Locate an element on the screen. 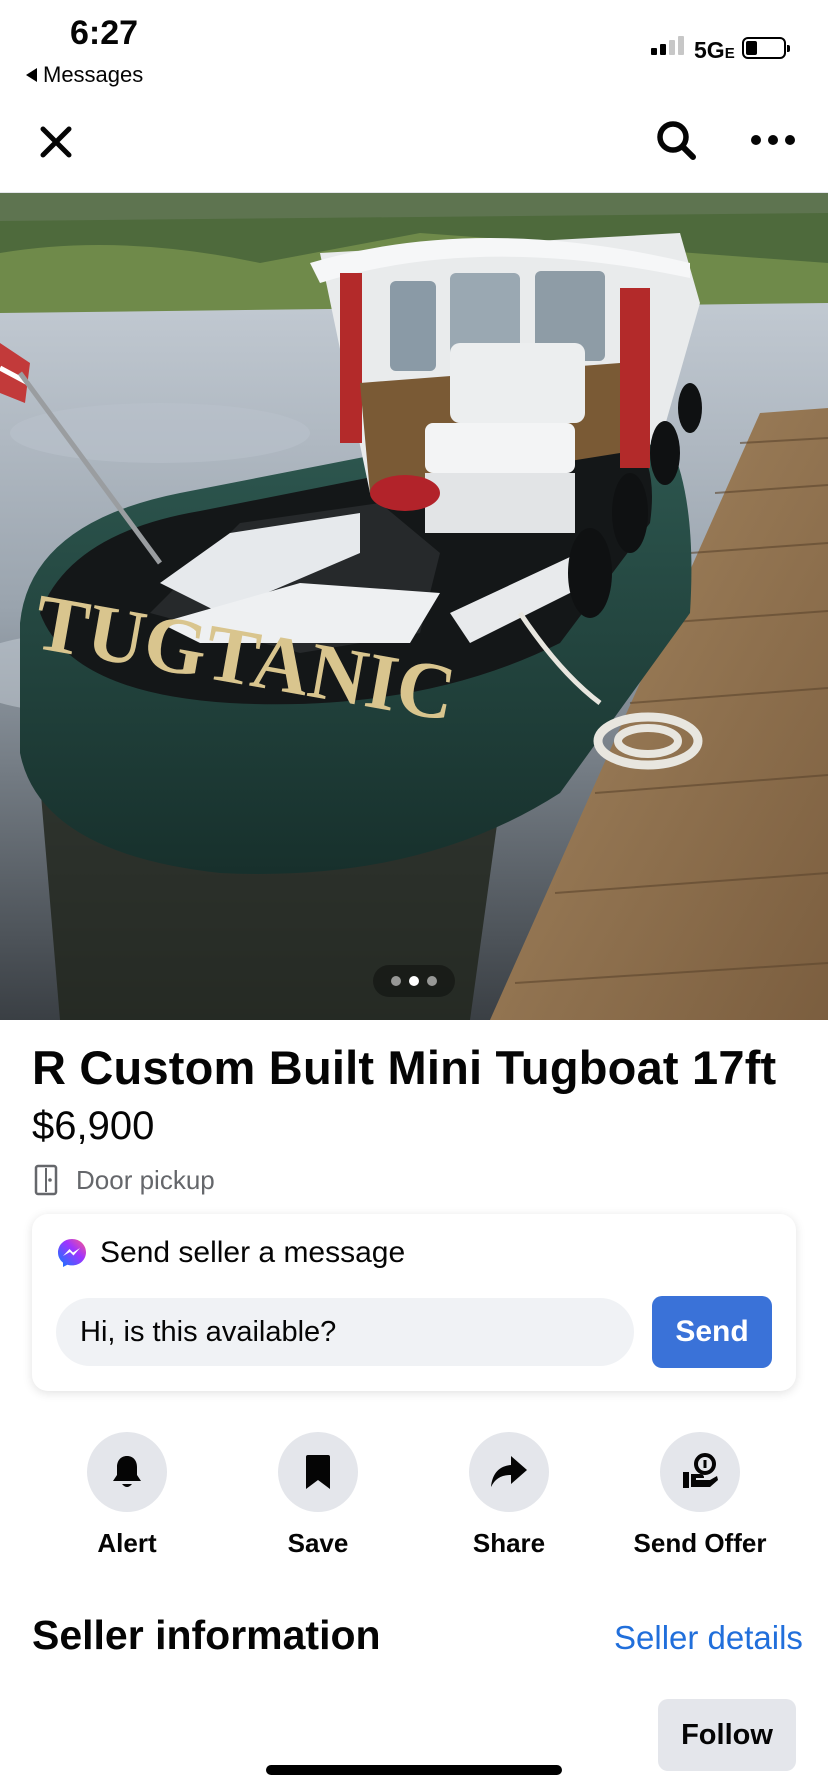  network-label: 5G is located at coordinates (709, 50).